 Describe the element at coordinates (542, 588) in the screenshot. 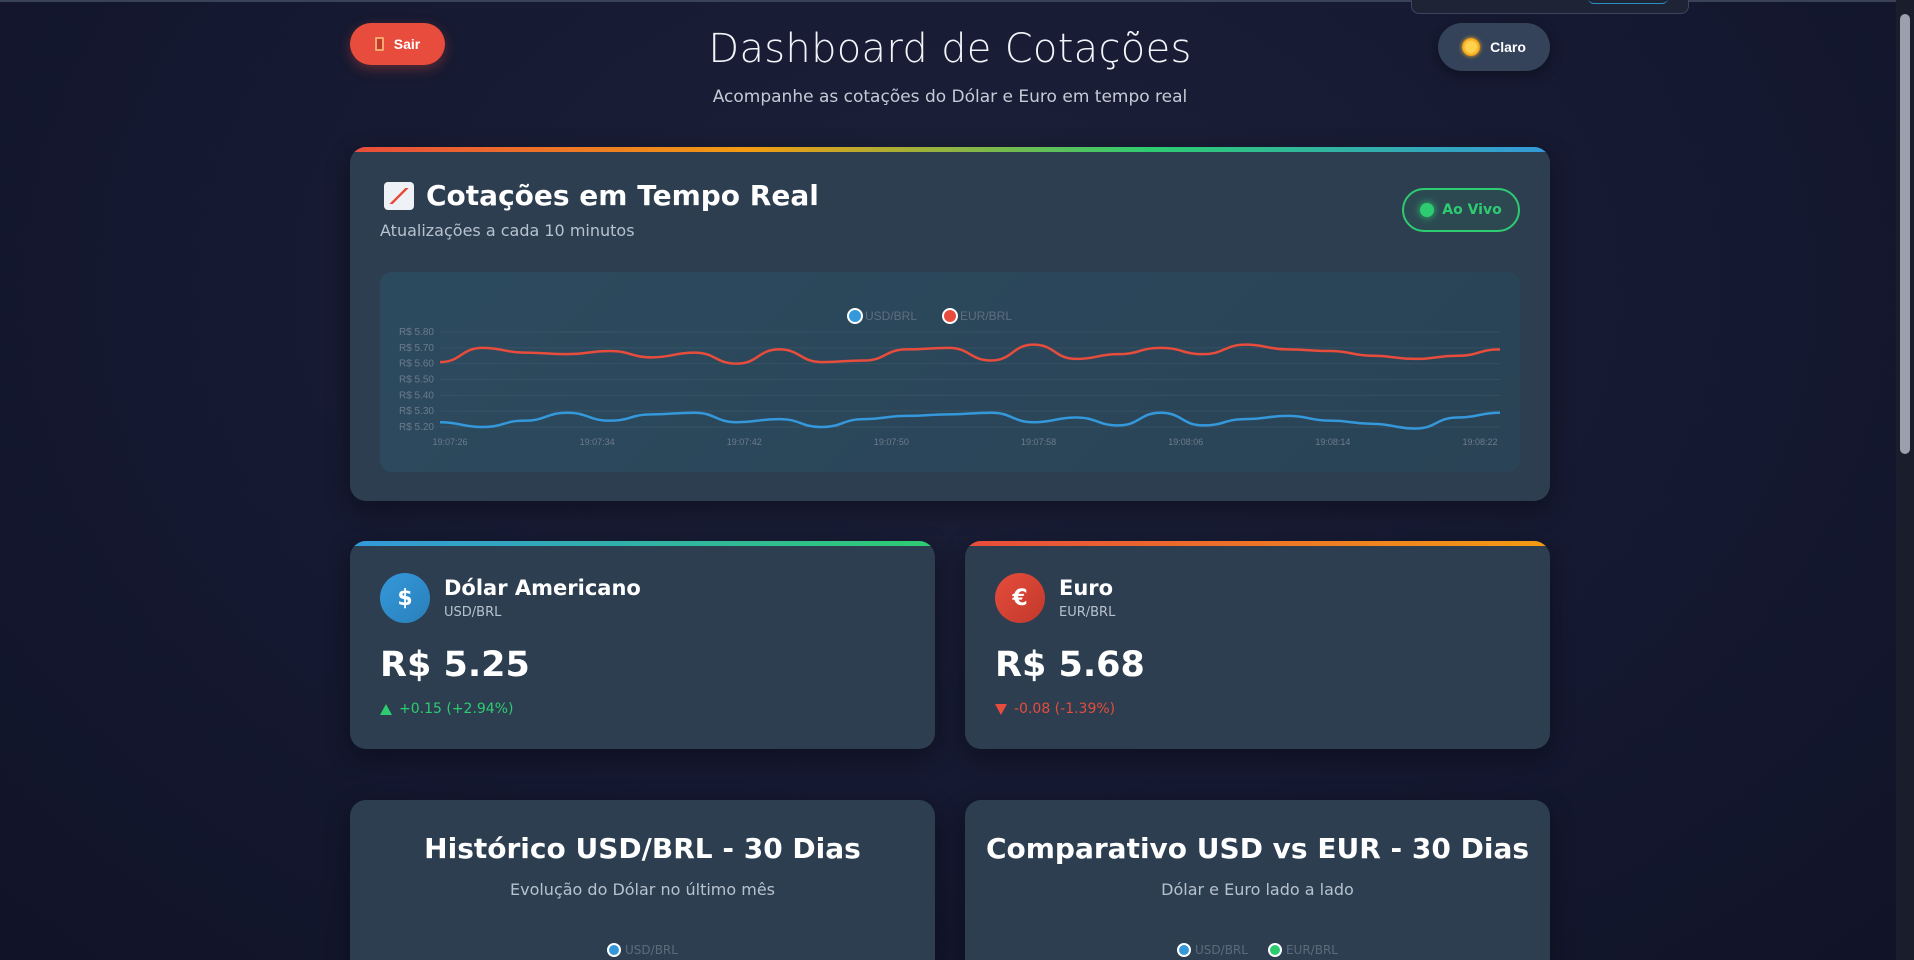

I see `currency-name: Dólar Americano` at that location.